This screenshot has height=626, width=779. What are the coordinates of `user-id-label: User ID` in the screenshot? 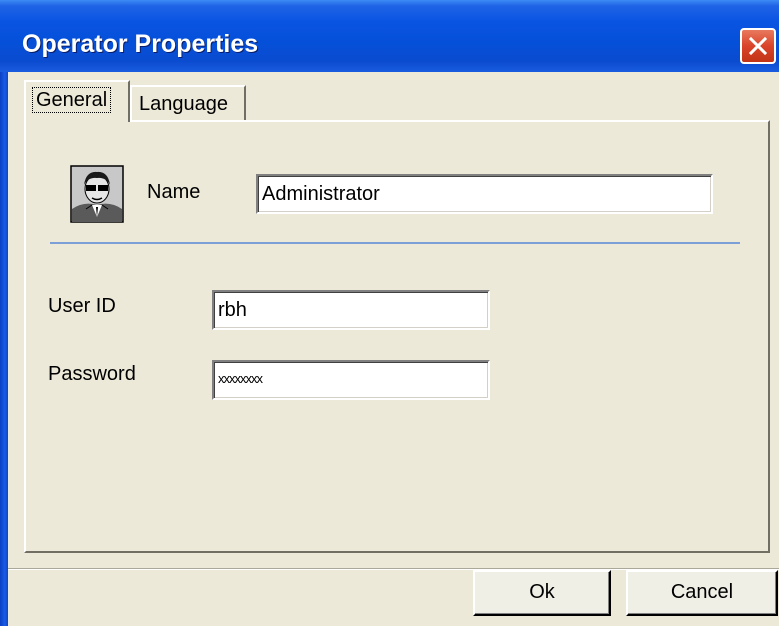 It's located at (82, 306).